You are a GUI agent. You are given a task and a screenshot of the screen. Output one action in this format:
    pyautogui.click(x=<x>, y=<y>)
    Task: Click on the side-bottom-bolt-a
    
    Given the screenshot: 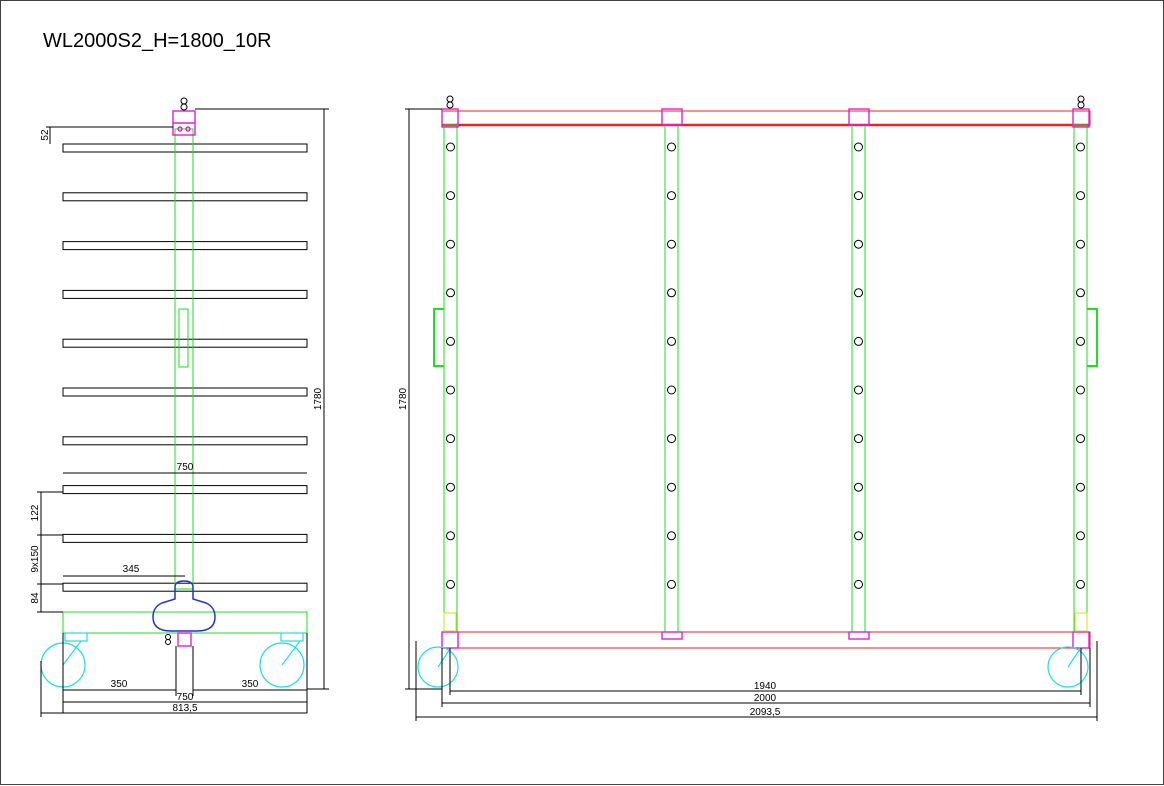 What is the action you would take?
    pyautogui.click(x=168, y=637)
    